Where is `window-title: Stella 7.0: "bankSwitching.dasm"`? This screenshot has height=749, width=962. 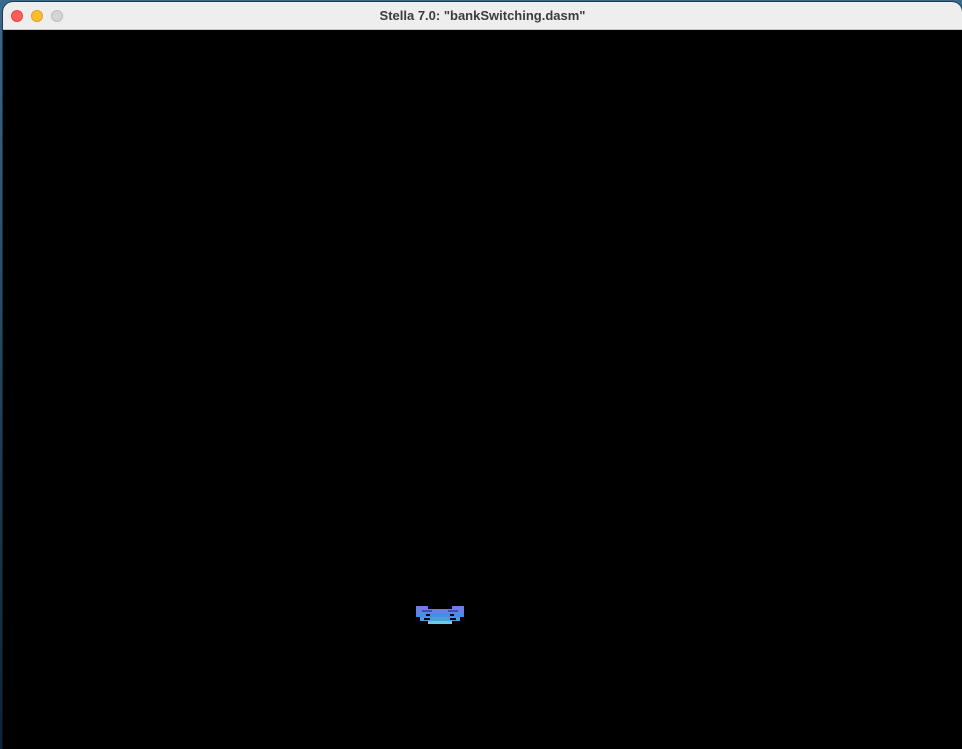 window-title: Stella 7.0: "bankSwitching.dasm" is located at coordinates (482, 15).